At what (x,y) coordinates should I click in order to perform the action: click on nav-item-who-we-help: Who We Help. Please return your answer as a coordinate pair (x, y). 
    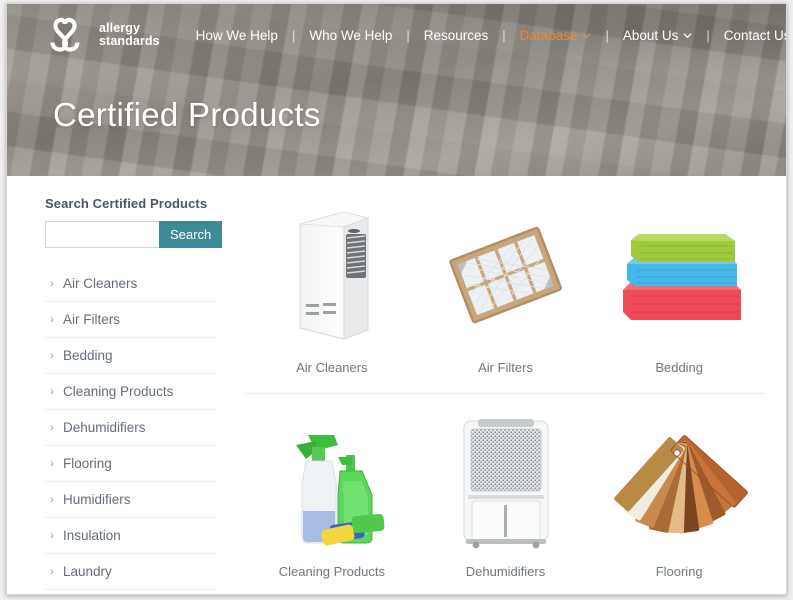
    Looking at the image, I should click on (350, 35).